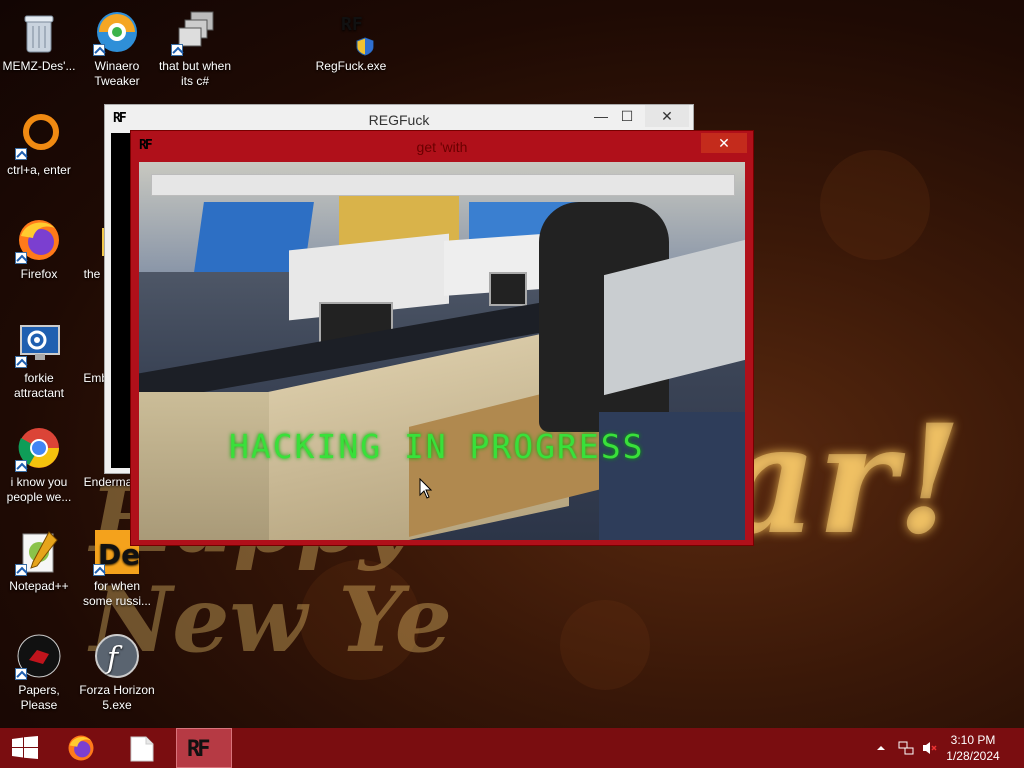 The image size is (1024, 768). What do you see at coordinates (627, 116) in the screenshot?
I see `maximize-button: ☐` at bounding box center [627, 116].